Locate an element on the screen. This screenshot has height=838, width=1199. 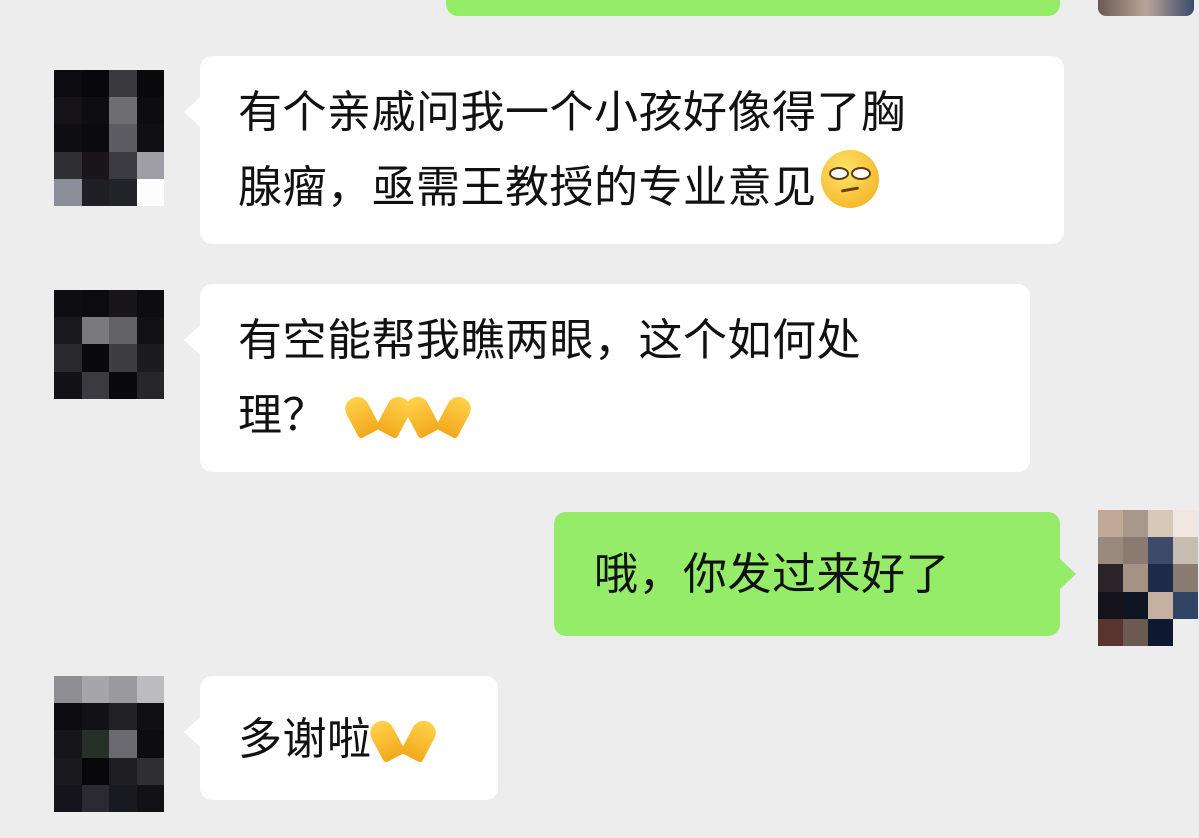
message-line: 有个亲戚问我一个小孩好像得了胸 is located at coordinates (572, 112).